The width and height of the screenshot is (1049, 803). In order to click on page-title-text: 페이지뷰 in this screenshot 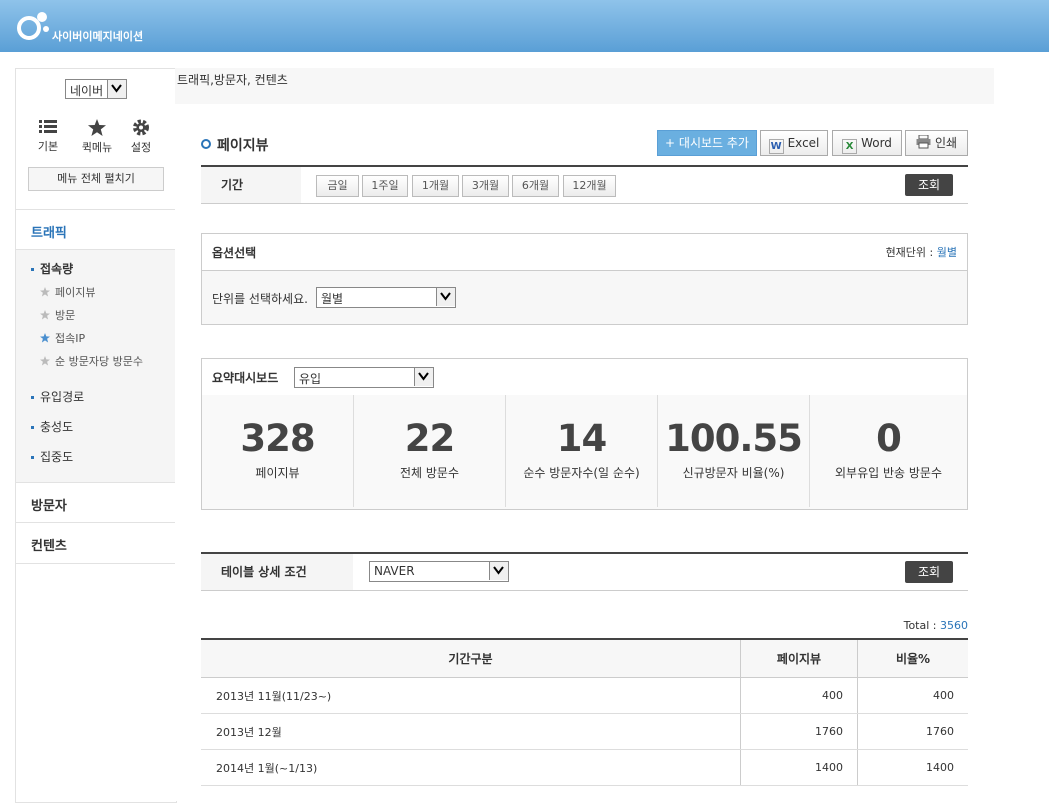, I will do `click(243, 146)`.